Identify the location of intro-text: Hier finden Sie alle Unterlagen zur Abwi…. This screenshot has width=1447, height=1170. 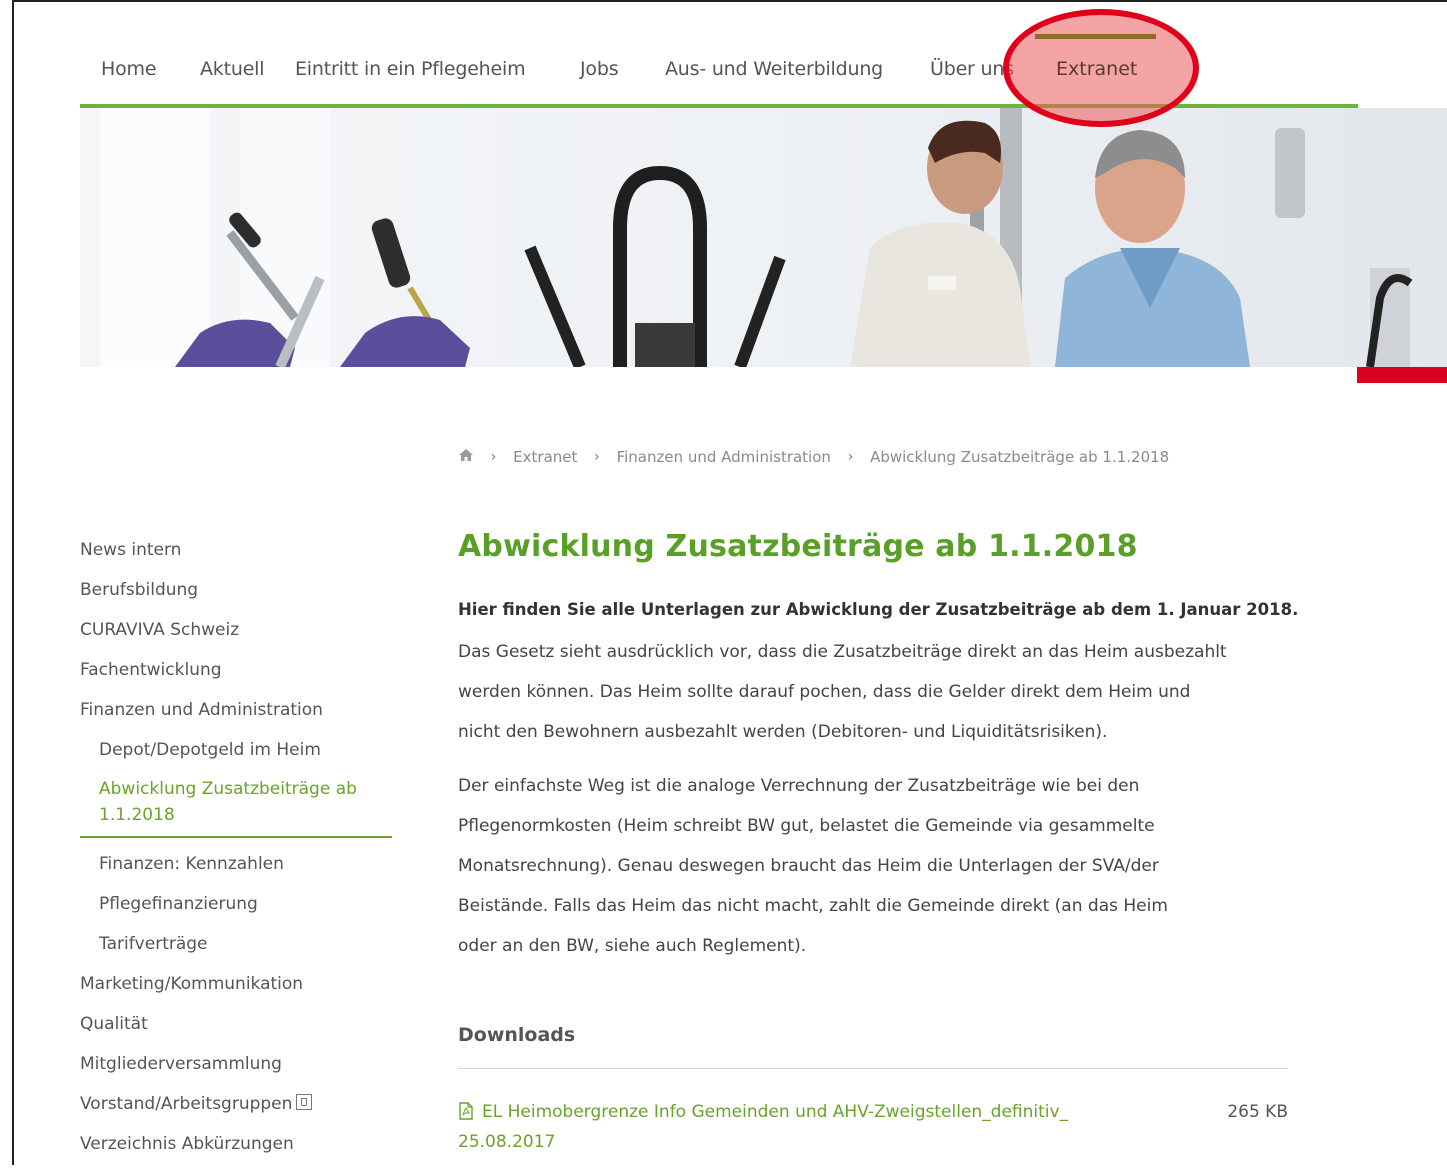
(878, 609).